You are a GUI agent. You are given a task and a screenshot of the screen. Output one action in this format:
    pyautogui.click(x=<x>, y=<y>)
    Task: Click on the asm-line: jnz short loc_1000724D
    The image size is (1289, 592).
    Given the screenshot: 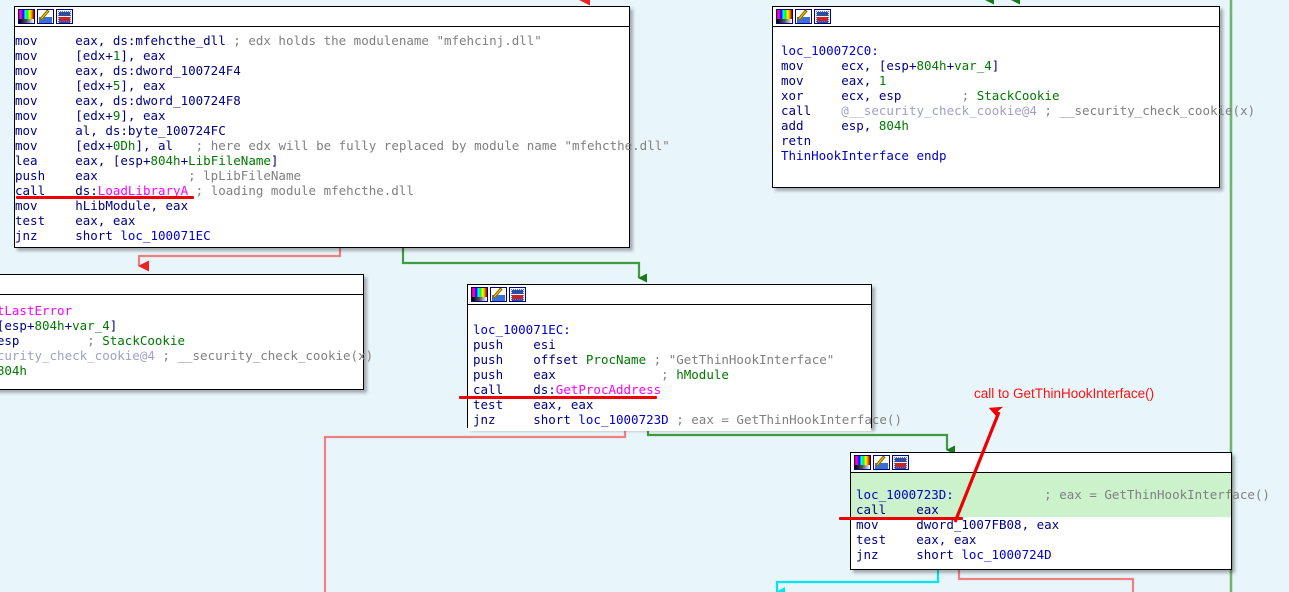 What is the action you would take?
    pyautogui.click(x=954, y=554)
    